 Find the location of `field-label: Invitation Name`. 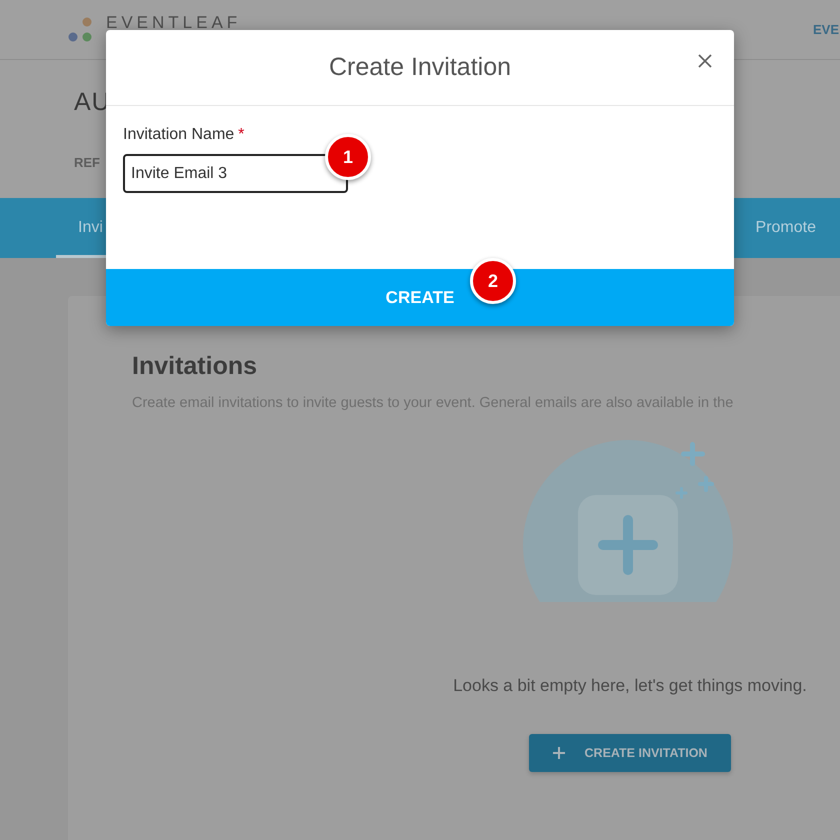

field-label: Invitation Name is located at coordinates (178, 135).